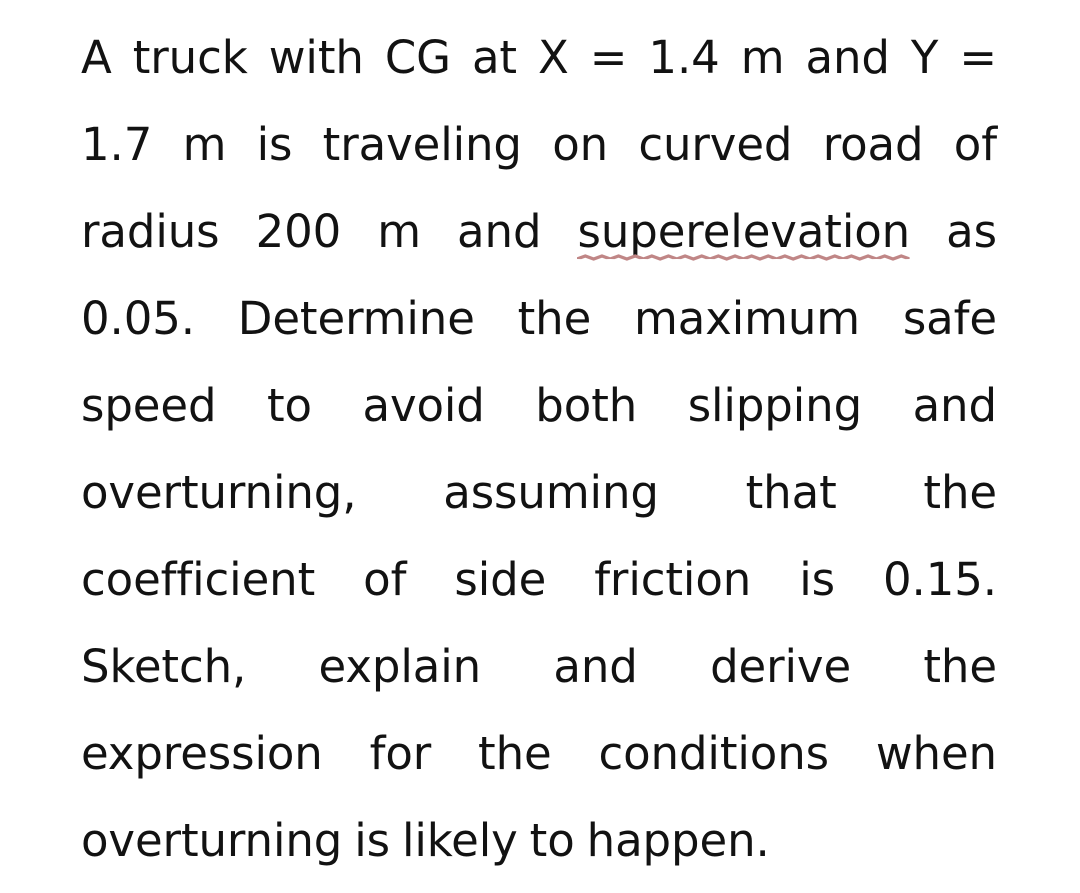 The width and height of the screenshot is (1080, 893). I want to click on word: assuming, so click(551, 492).